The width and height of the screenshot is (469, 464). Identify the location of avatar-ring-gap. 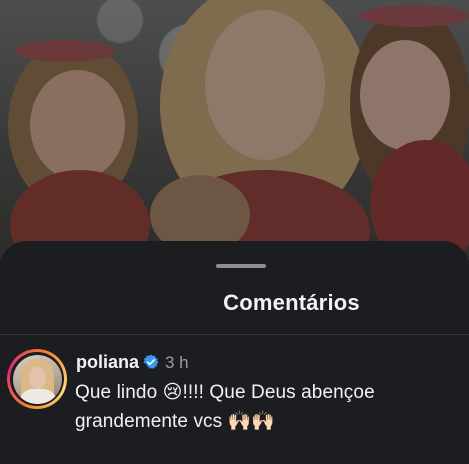
(37, 379).